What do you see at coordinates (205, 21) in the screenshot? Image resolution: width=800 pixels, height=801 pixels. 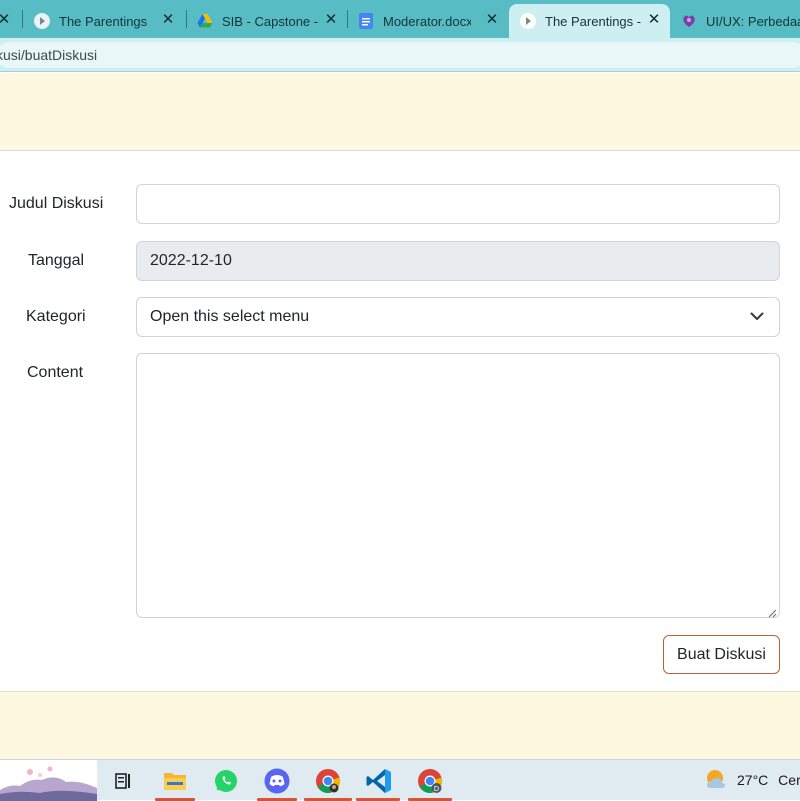 I see `google-drive-icon` at bounding box center [205, 21].